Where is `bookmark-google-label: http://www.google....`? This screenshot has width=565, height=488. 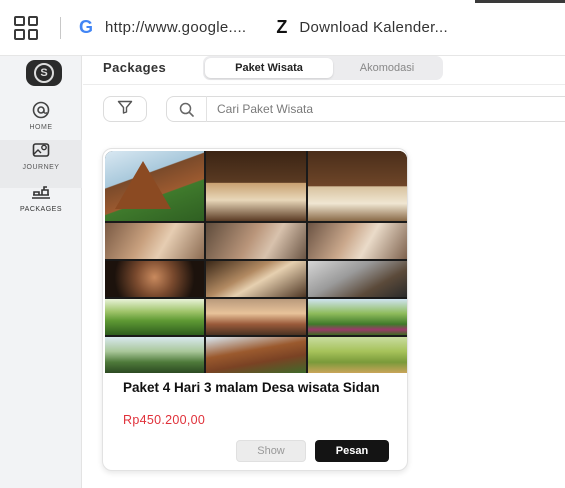
bookmark-google-label: http://www.google.... is located at coordinates (176, 27).